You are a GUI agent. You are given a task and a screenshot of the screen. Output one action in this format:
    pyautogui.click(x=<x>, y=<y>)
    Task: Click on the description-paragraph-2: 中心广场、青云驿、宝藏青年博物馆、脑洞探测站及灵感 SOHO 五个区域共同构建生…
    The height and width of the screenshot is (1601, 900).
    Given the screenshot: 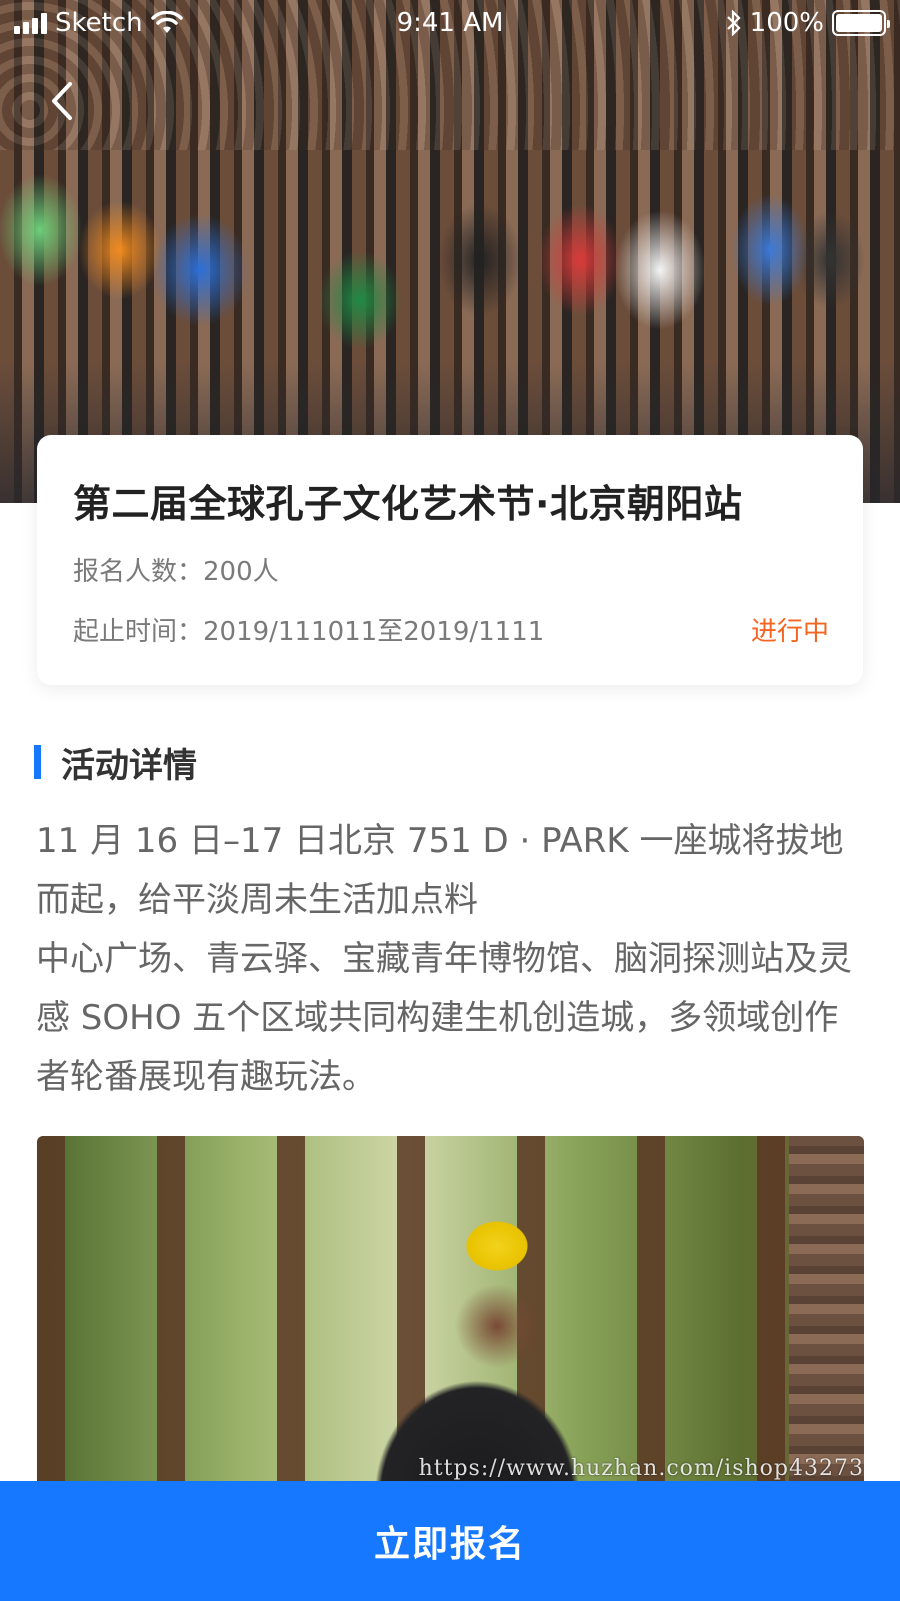 What is the action you would take?
    pyautogui.click(x=444, y=1018)
    